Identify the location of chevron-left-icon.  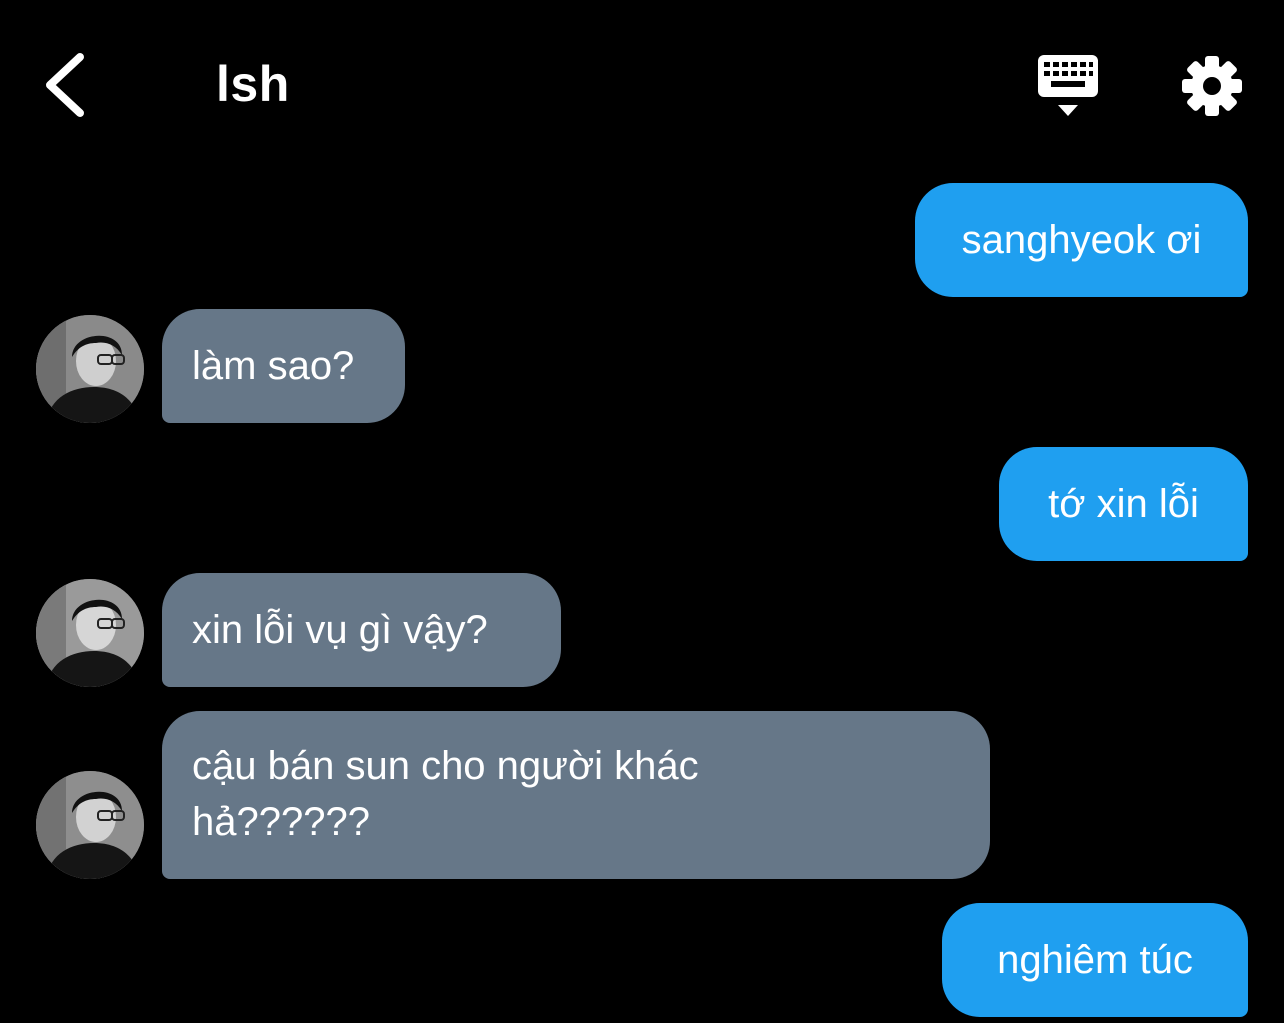
(65, 85).